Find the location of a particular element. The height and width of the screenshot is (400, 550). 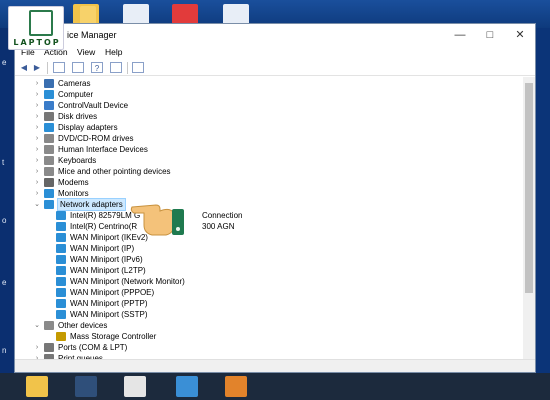

other-devices-icon is located at coordinates (49, 325).